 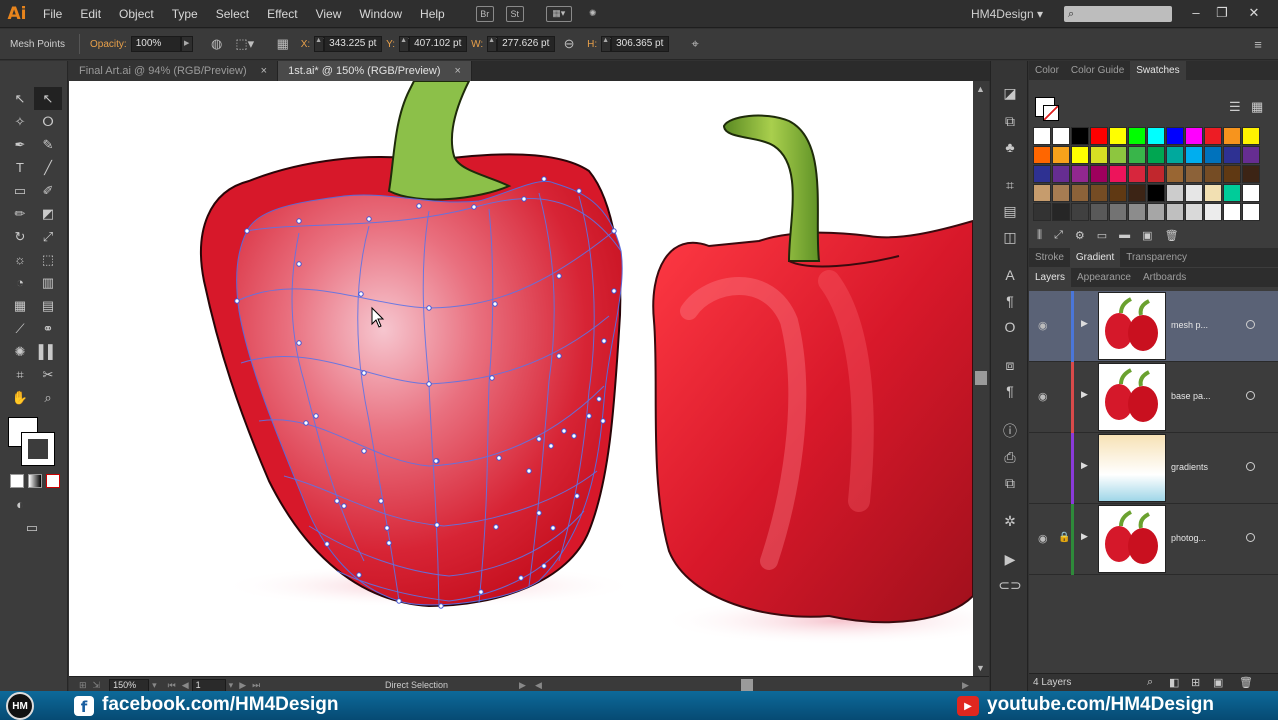 What do you see at coordinates (1095, 257) in the screenshot?
I see `tab-gradient: Gradient` at bounding box center [1095, 257].